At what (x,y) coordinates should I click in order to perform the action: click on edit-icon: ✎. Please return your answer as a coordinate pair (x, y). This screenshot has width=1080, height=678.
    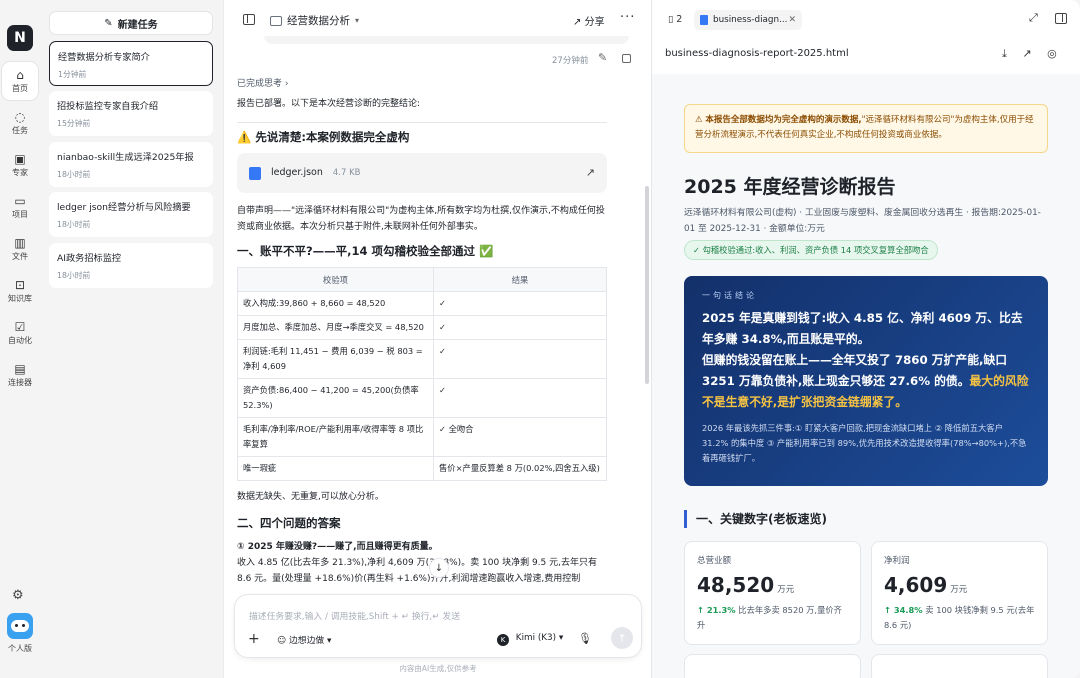
    Looking at the image, I should click on (602, 57).